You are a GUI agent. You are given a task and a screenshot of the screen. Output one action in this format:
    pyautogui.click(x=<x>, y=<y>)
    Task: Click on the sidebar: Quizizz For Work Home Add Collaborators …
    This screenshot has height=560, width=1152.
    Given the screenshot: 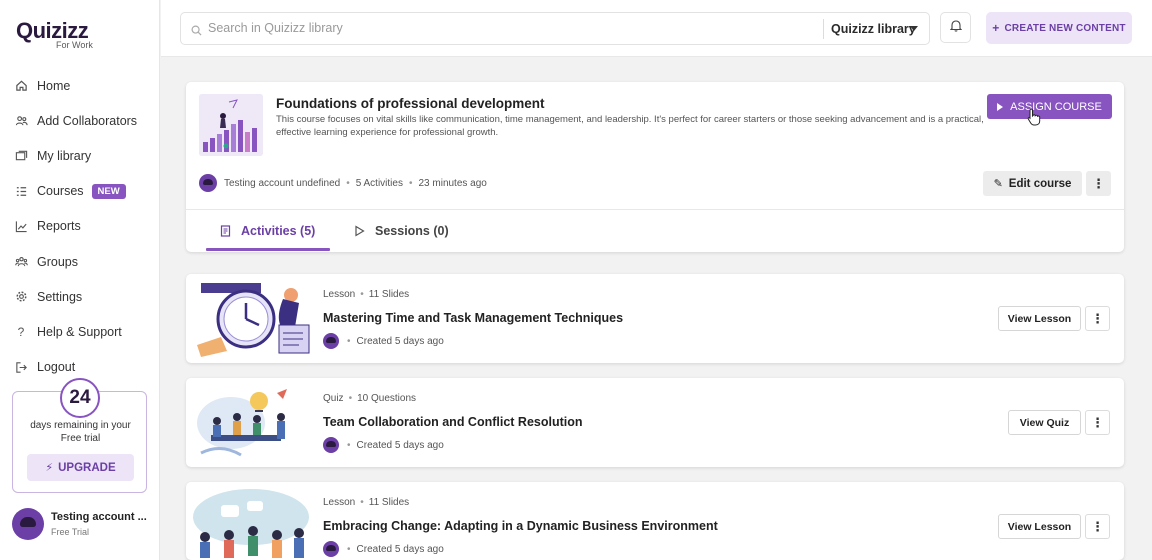 What is the action you would take?
    pyautogui.click(x=80, y=280)
    